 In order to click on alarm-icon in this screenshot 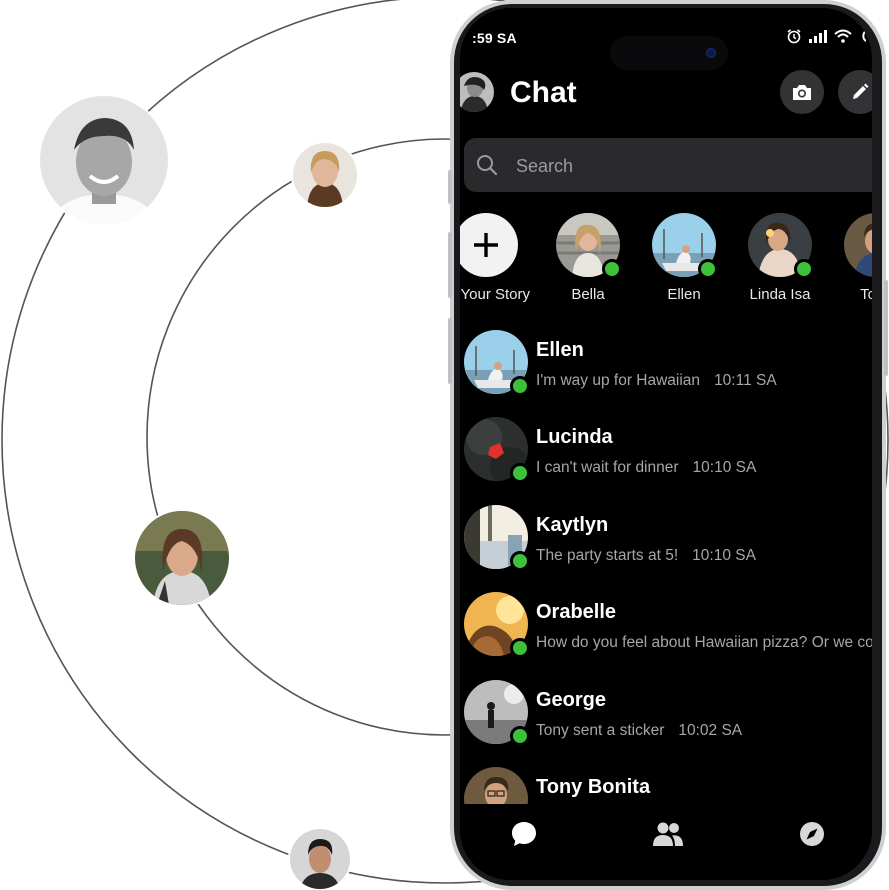, I will do `click(794, 36)`.